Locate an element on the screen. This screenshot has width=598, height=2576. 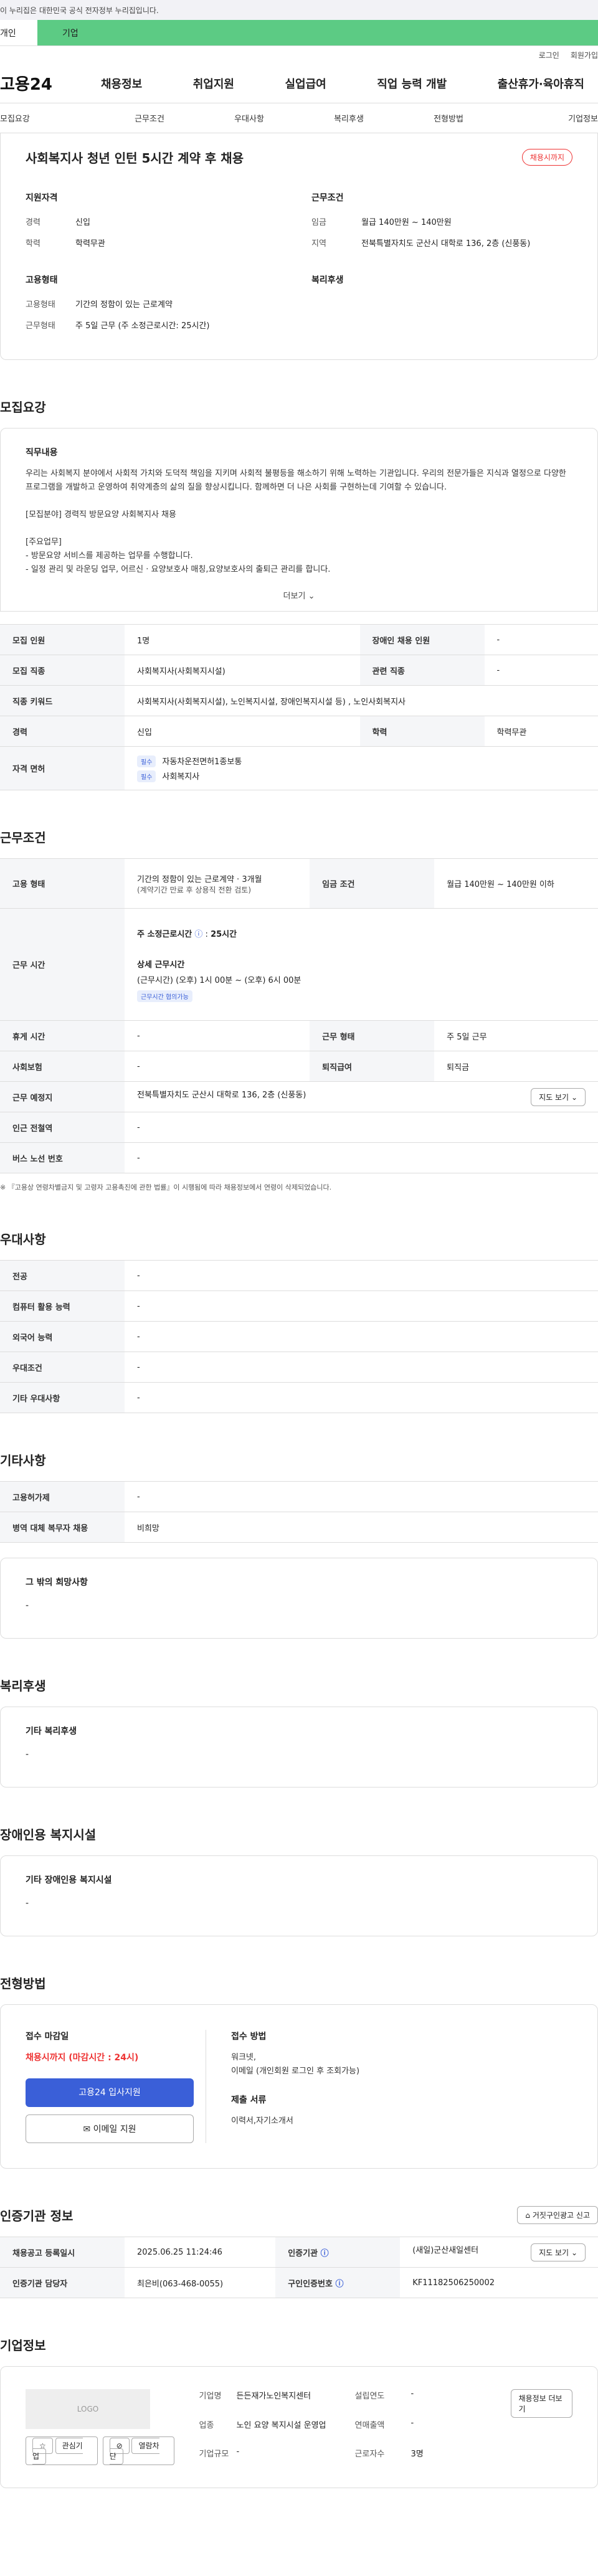
section-heading: 근무조건 is located at coordinates (327, 198).